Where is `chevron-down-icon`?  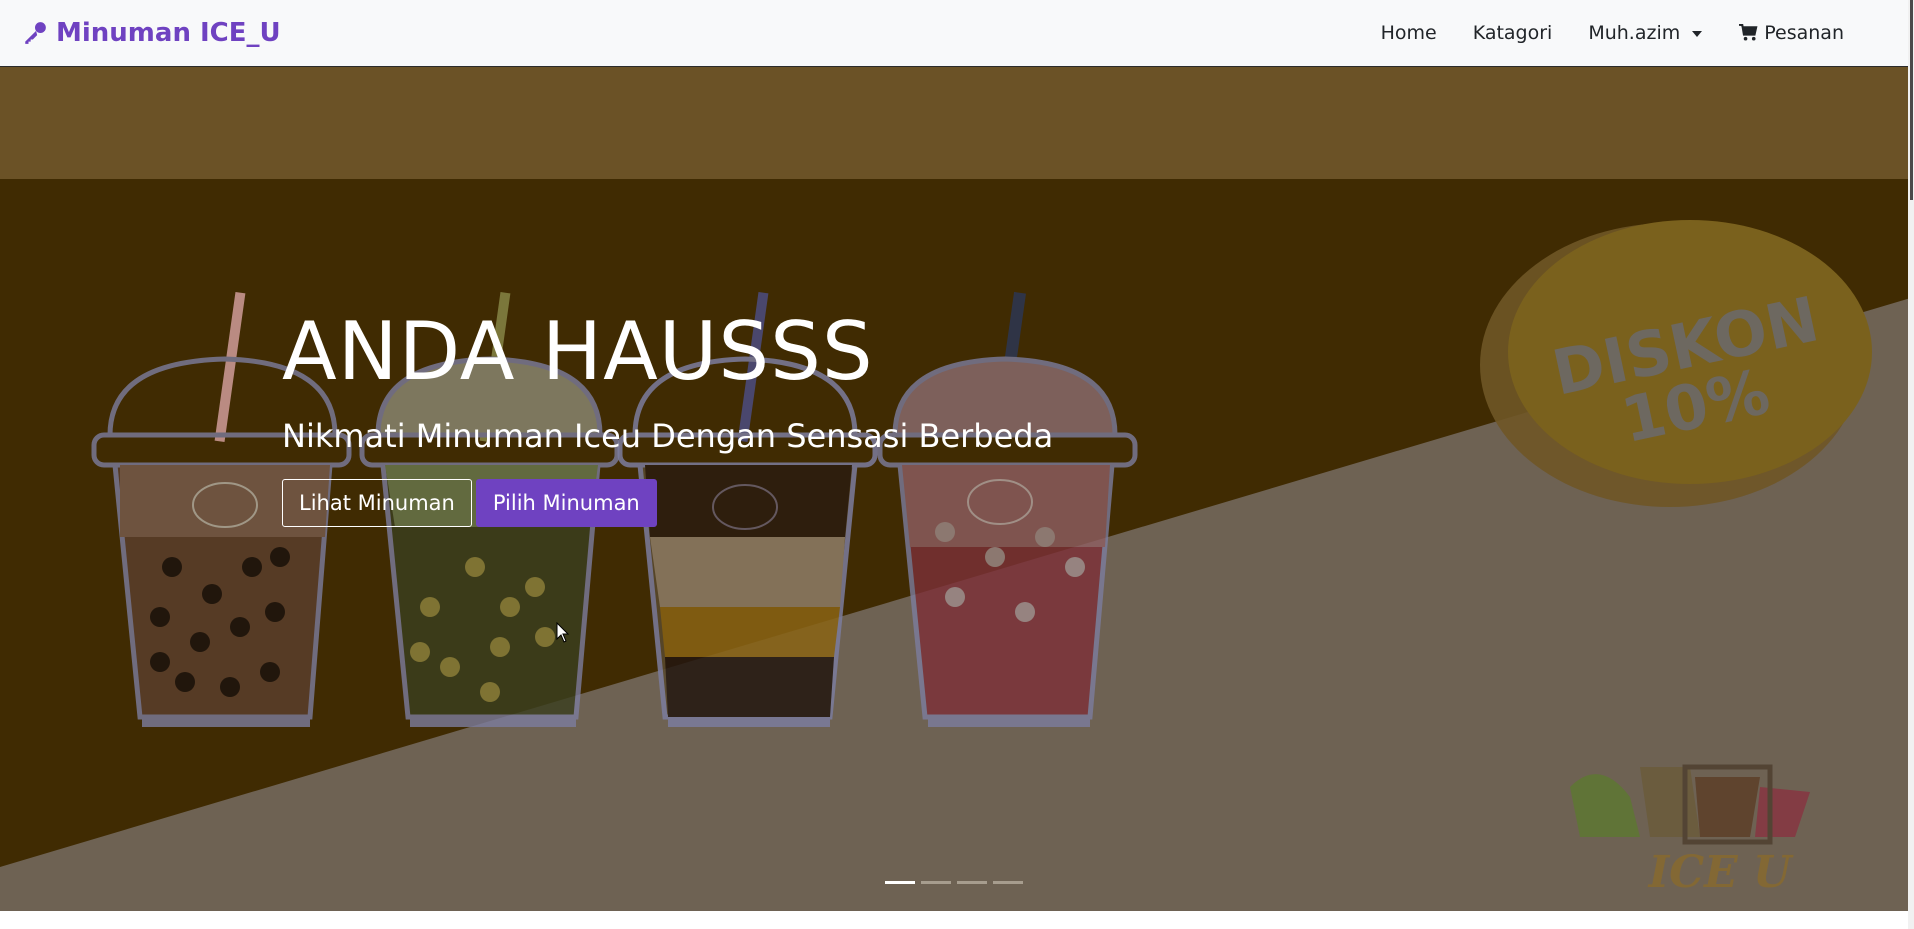 chevron-down-icon is located at coordinates (1697, 34).